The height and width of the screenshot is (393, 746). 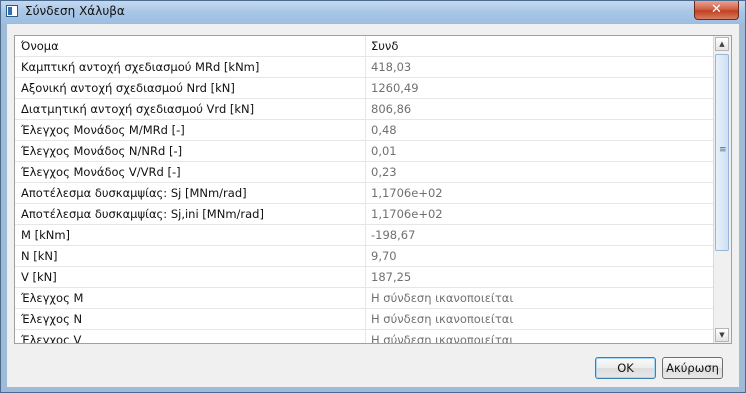 What do you see at coordinates (364, 172) in the screenshot?
I see `table-row: Έλεγχος Μονάδος V/VRd [-] 0,23` at bounding box center [364, 172].